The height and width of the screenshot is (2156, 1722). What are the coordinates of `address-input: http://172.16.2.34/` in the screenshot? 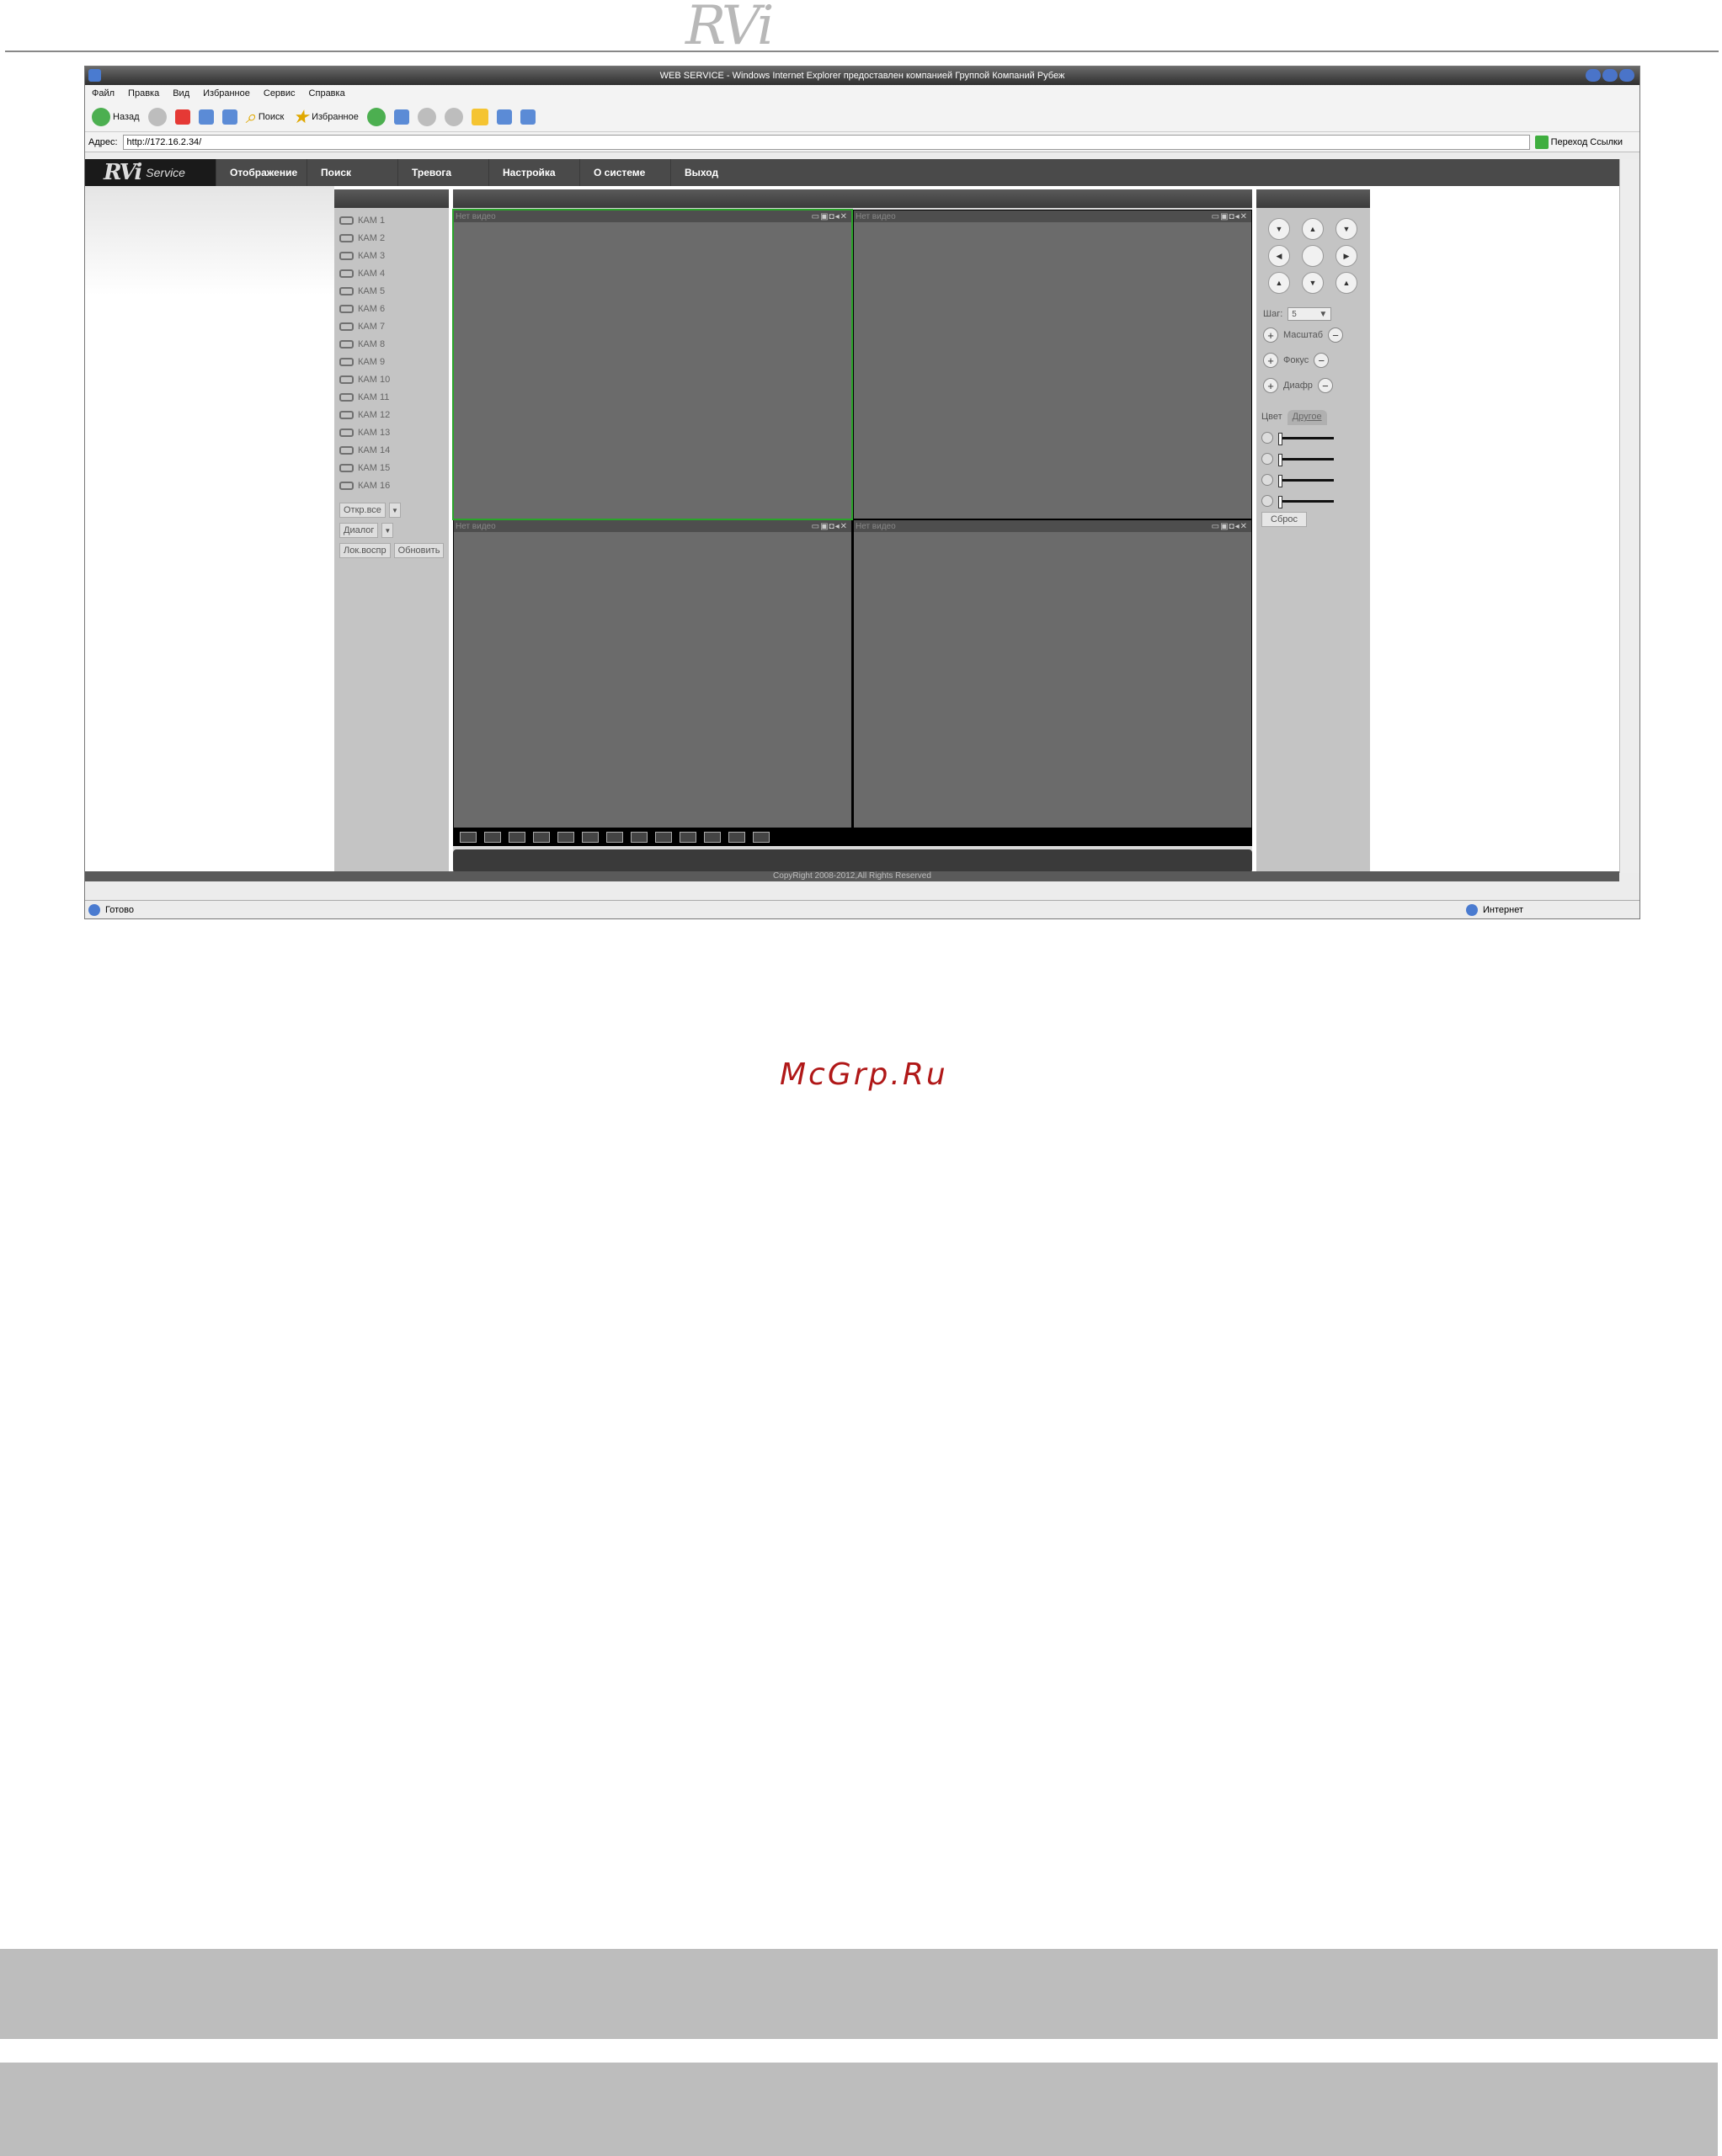 It's located at (826, 142).